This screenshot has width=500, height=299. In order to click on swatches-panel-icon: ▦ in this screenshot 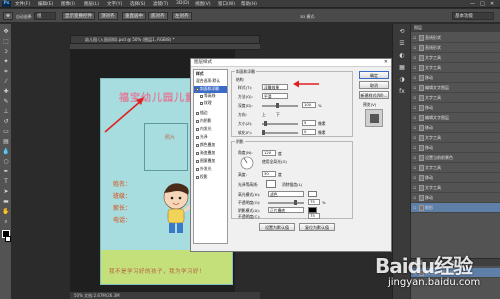, I will do `click(402, 68)`.